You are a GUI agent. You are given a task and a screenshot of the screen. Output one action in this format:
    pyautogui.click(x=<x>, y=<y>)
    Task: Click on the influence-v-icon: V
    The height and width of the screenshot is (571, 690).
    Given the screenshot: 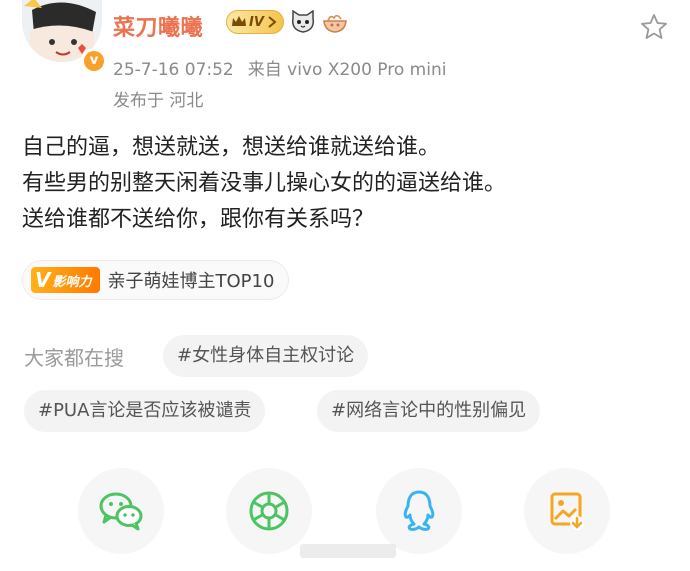 What is the action you would take?
    pyautogui.click(x=43, y=280)
    